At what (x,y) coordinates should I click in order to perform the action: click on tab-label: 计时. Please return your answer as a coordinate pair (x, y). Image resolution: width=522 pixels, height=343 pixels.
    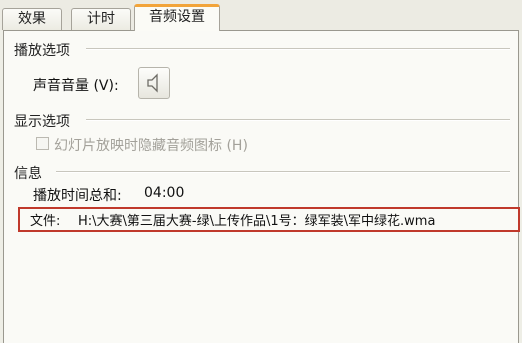
    Looking at the image, I should click on (101, 19).